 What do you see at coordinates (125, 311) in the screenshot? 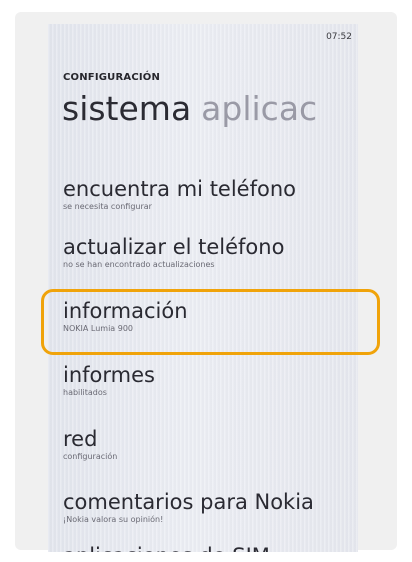
I see `settings-item-title: información` at bounding box center [125, 311].